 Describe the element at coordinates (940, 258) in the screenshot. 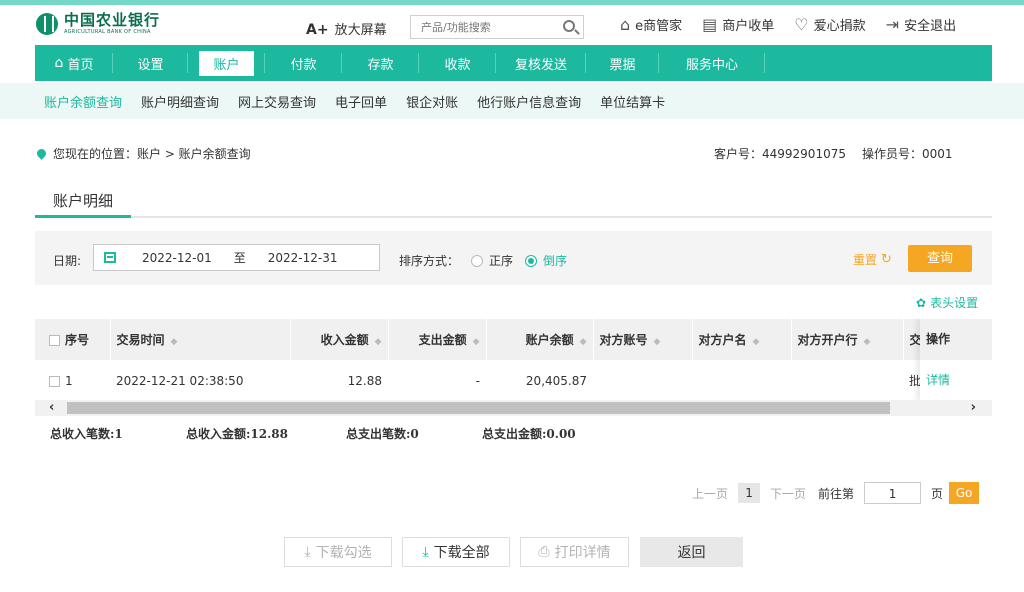

I see `query-button: 查询` at that location.